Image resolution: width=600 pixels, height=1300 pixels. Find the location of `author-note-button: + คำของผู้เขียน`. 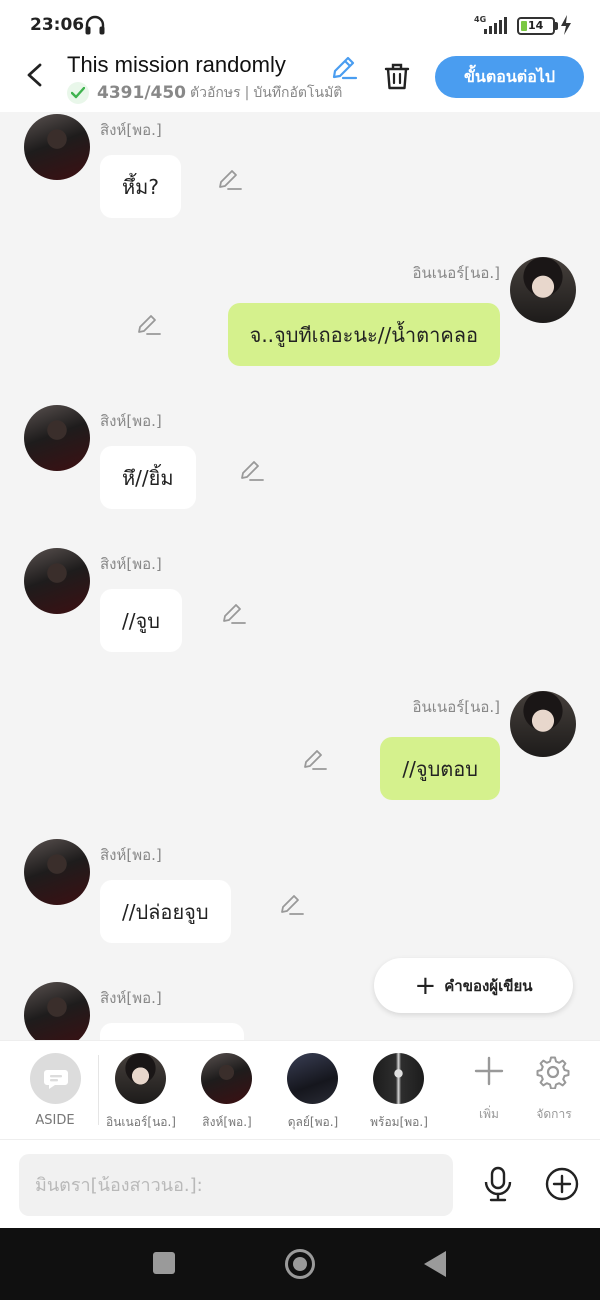

author-note-button: + คำของผู้เขียน is located at coordinates (473, 985).